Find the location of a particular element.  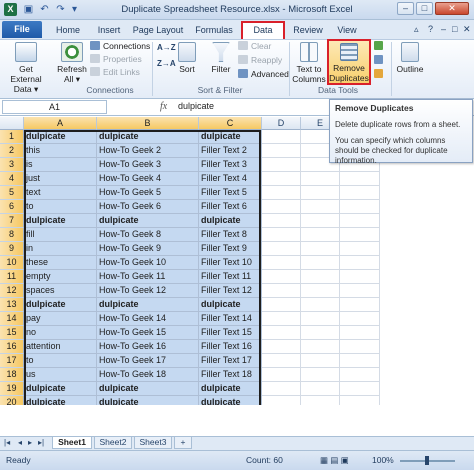

column-header: A is located at coordinates (60, 123).